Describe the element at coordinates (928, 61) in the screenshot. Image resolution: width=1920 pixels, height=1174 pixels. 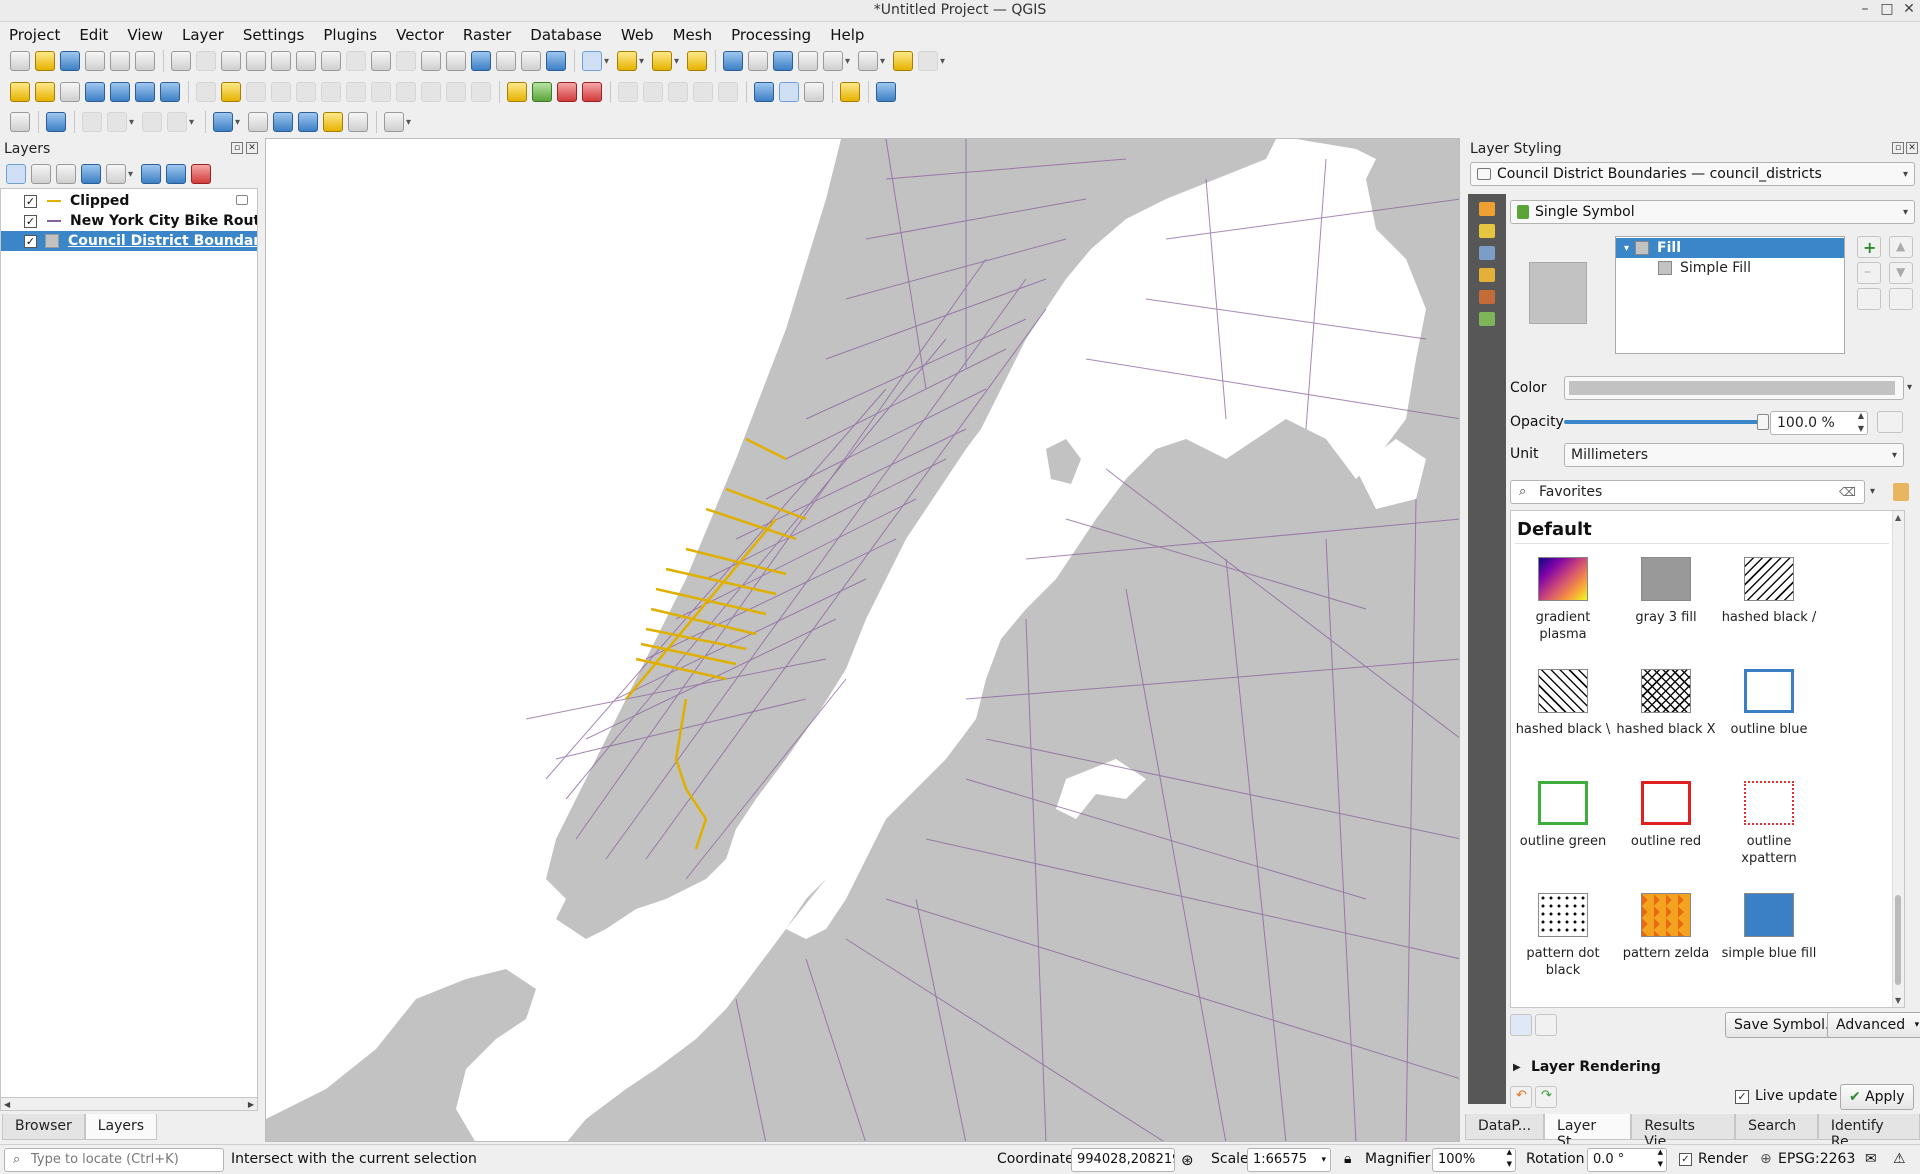
I see `annotation-icon` at that location.